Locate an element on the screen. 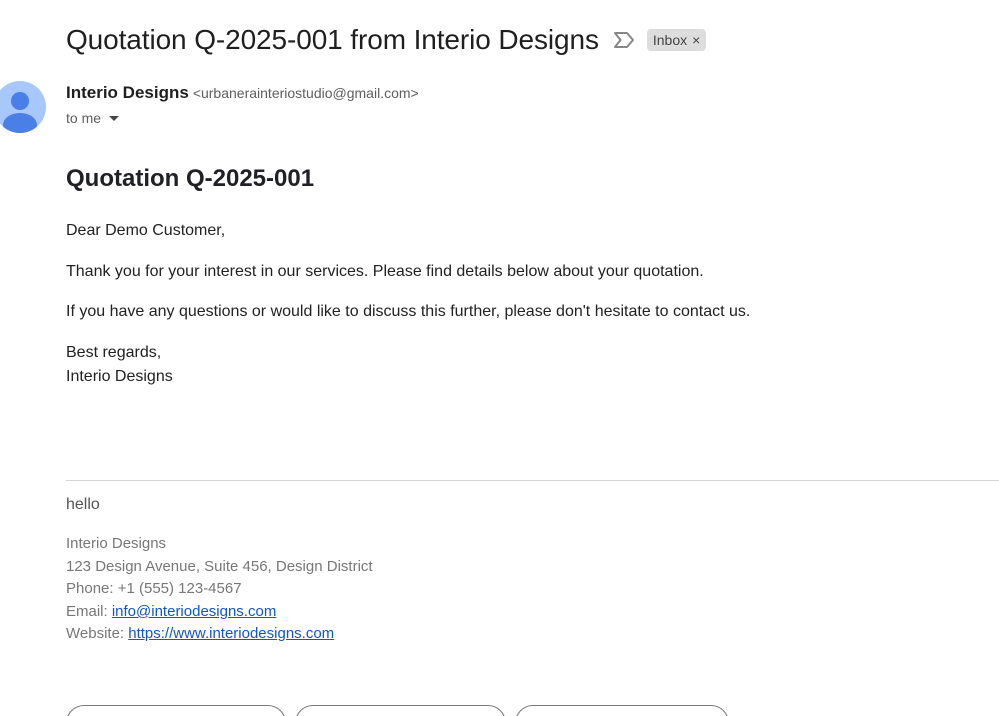 This screenshot has height=716, width=999. reply-all-button is located at coordinates (400, 710).